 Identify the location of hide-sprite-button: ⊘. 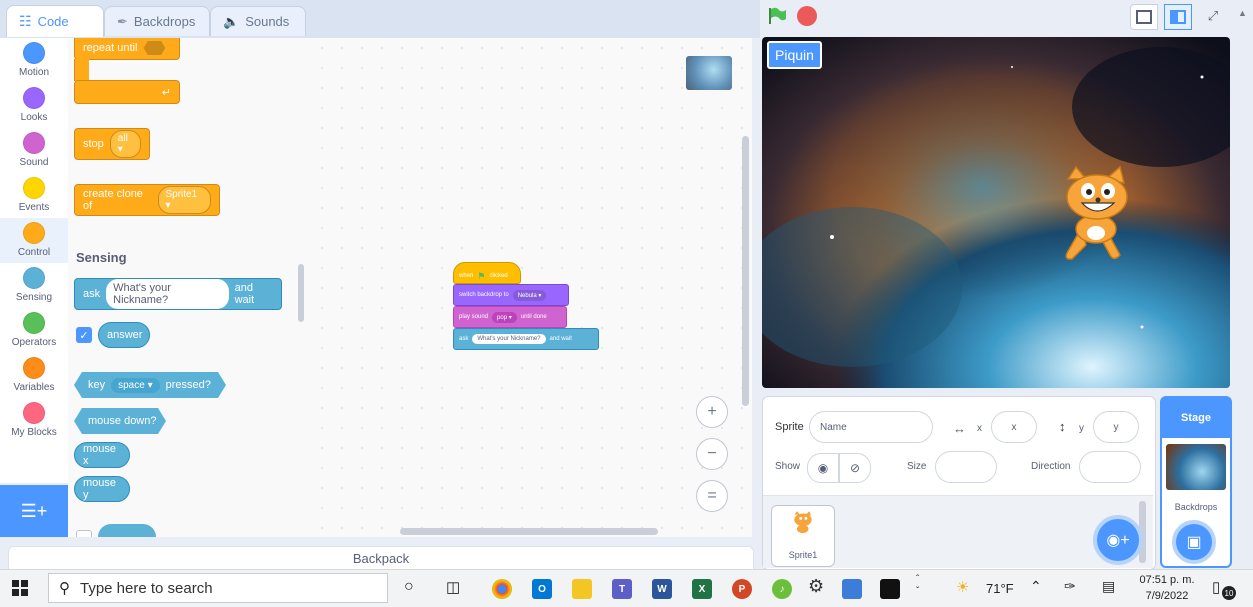
(855, 468).